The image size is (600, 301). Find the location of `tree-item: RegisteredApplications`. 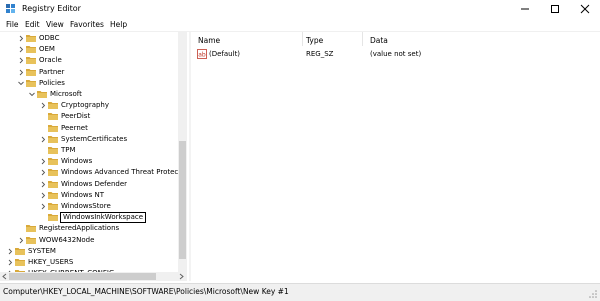

tree-item: RegisteredApplications is located at coordinates (89, 228).